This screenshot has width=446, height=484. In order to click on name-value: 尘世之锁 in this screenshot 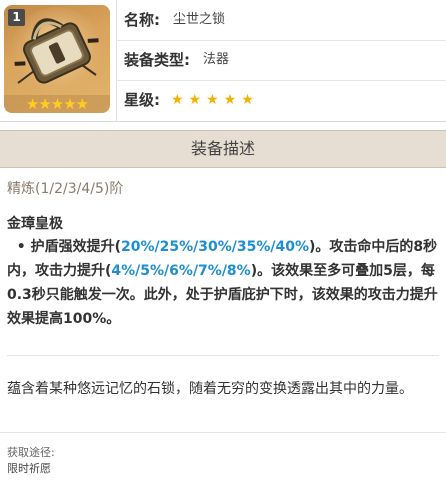, I will do `click(199, 19)`.